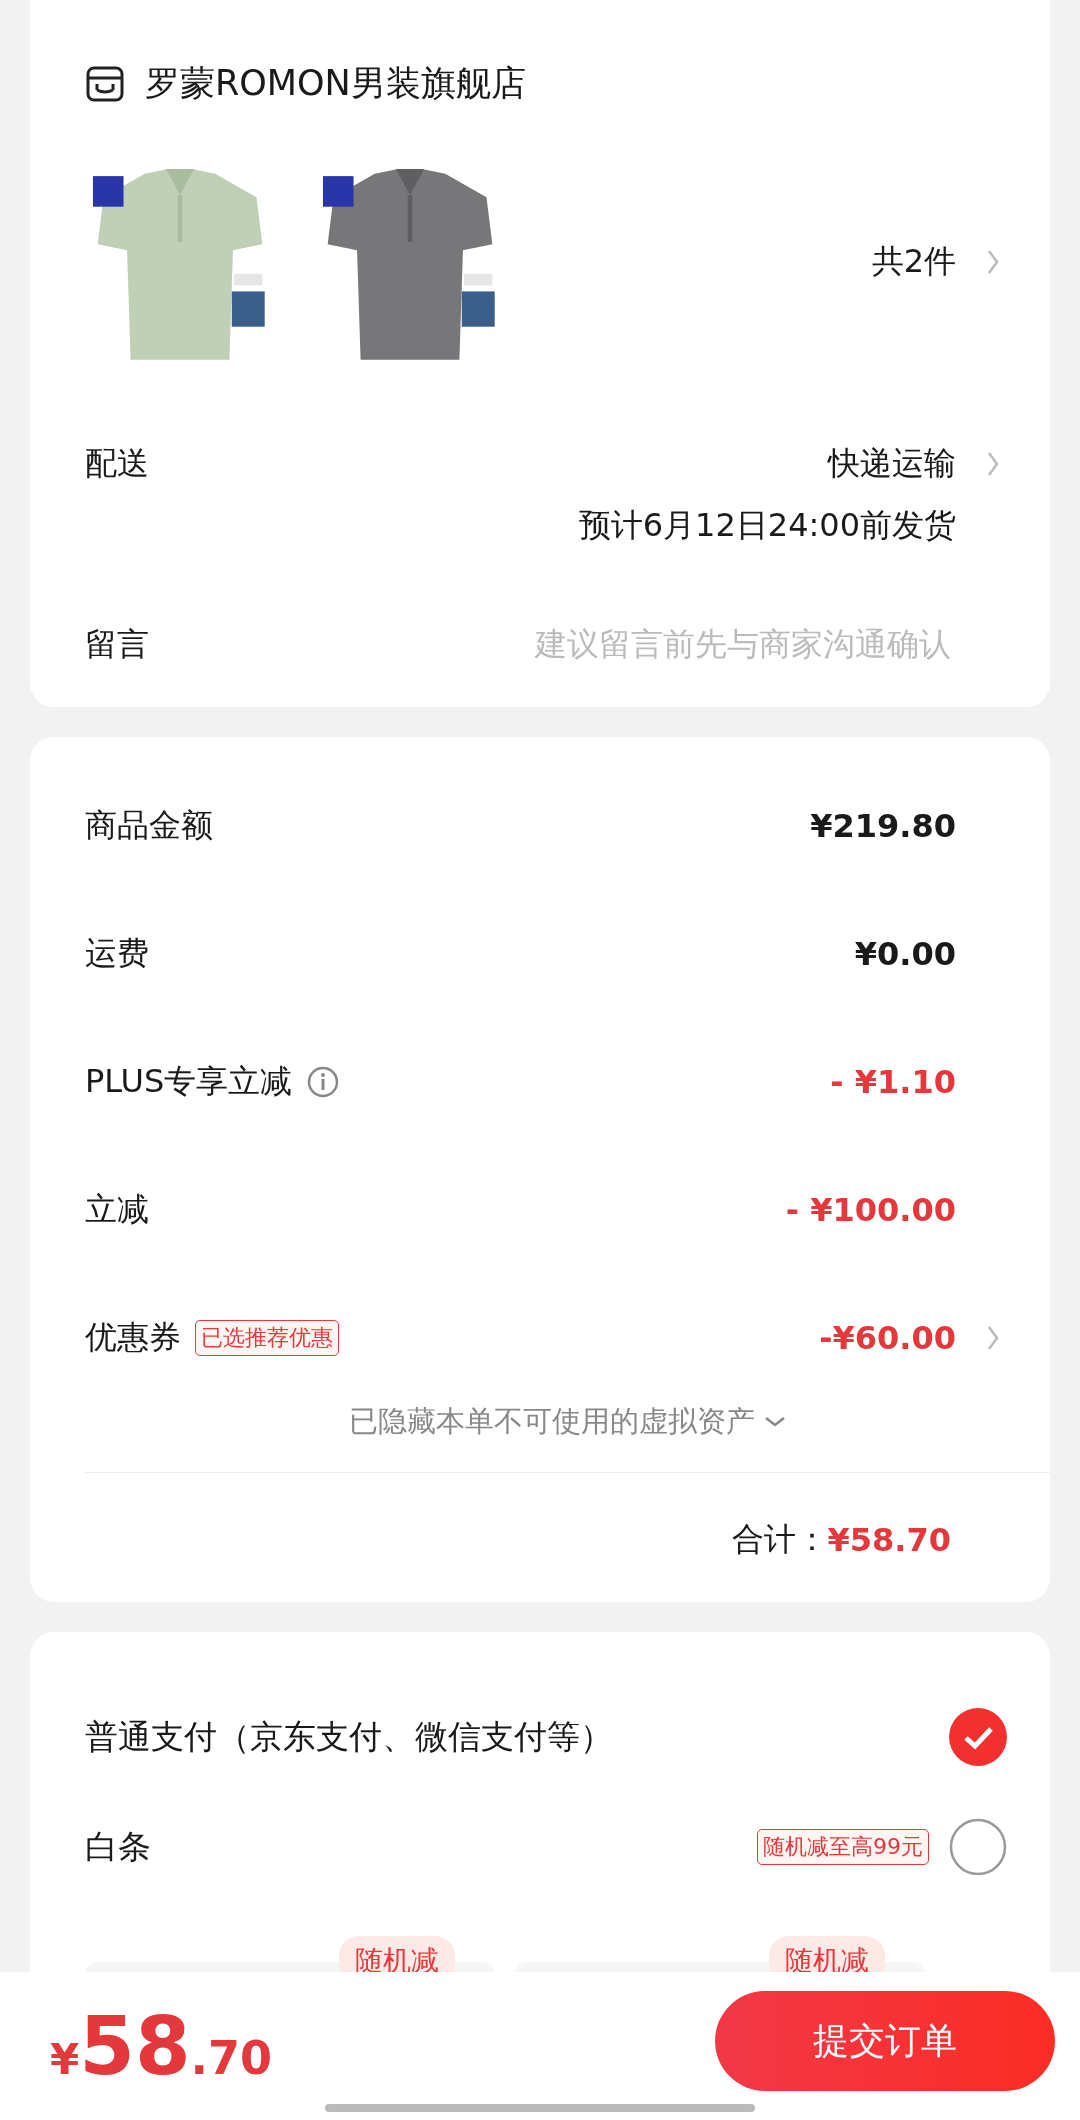  Describe the element at coordinates (978, 1847) in the screenshot. I see `radio-icon` at that location.